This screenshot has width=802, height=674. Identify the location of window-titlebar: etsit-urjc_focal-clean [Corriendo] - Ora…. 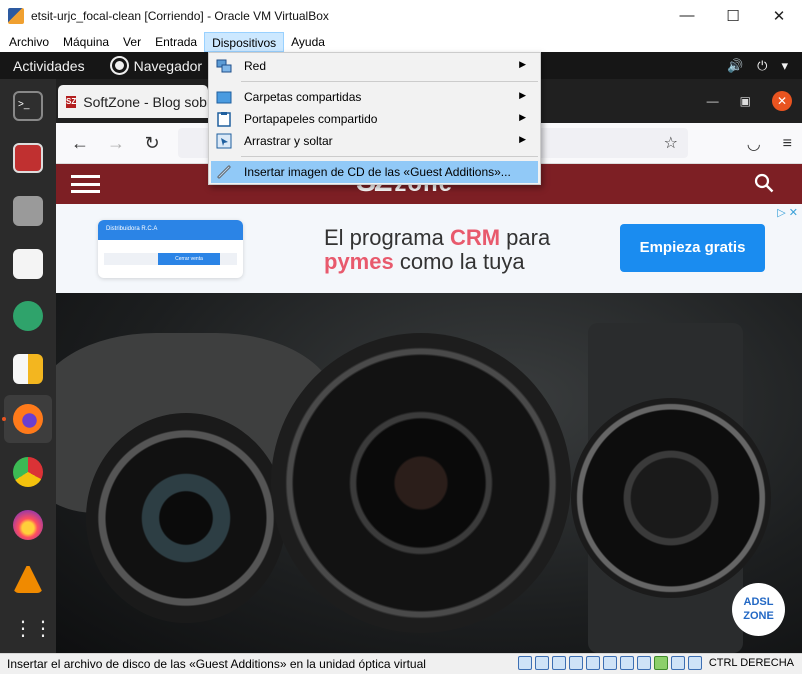
(401, 15).